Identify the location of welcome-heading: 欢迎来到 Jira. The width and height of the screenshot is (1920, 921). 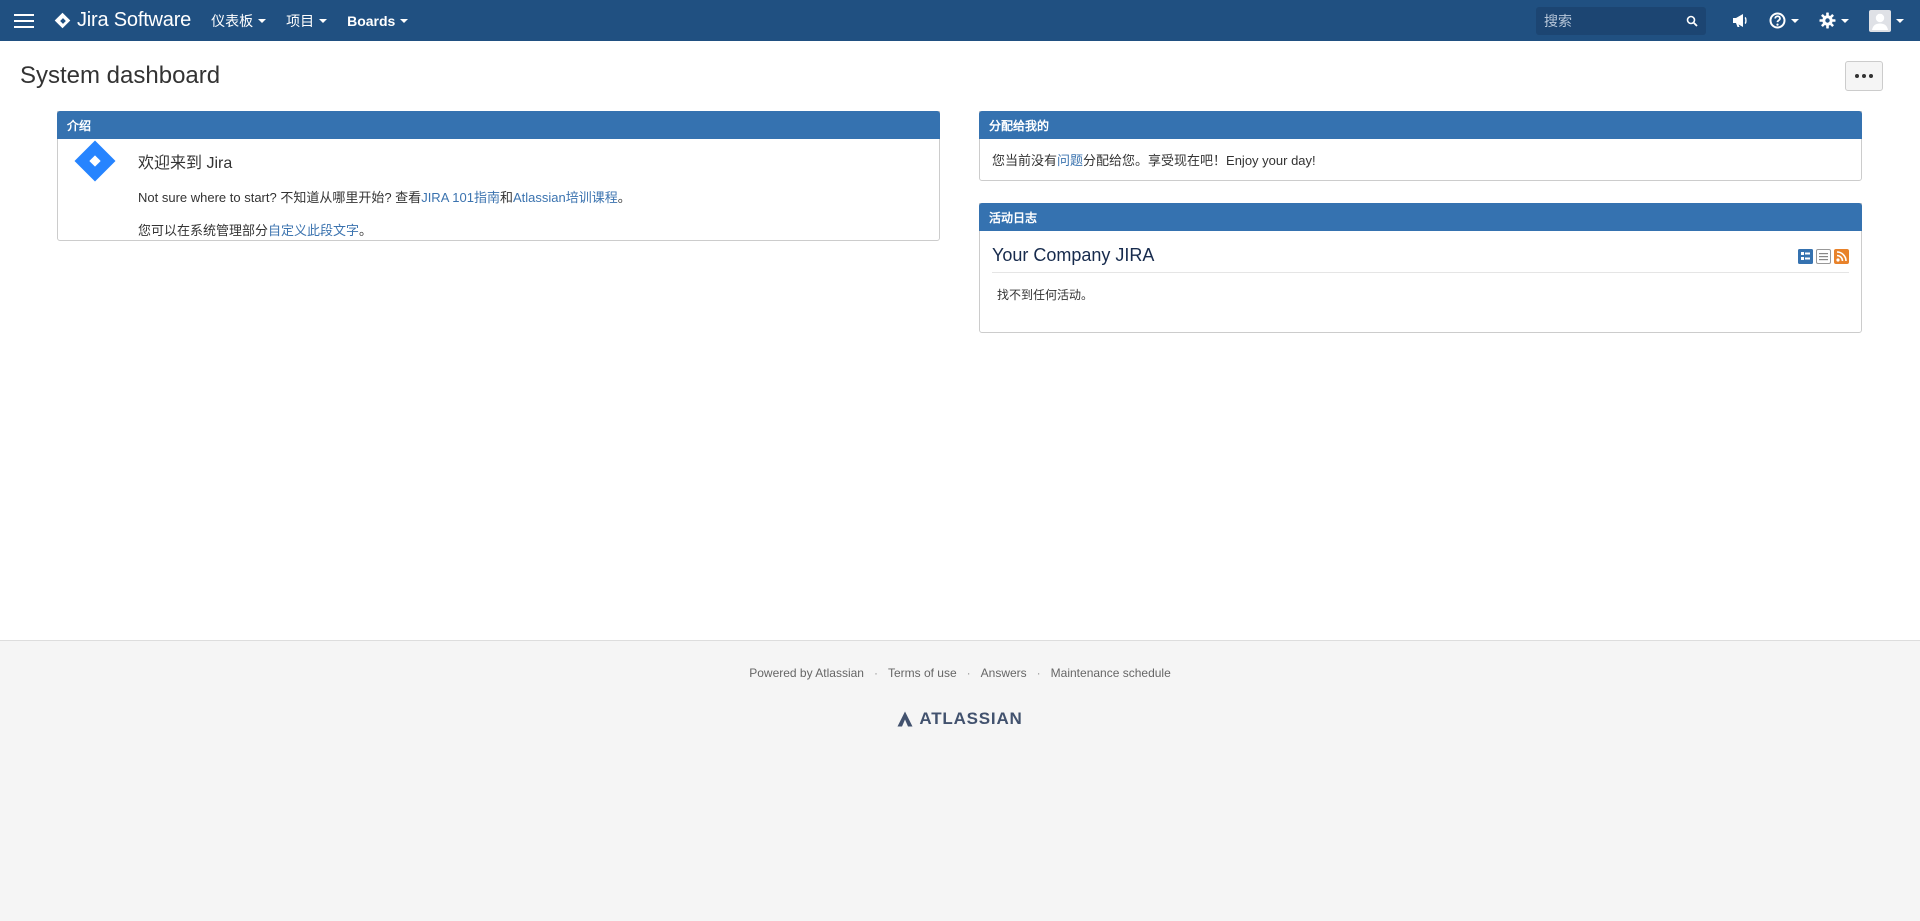
(185, 163).